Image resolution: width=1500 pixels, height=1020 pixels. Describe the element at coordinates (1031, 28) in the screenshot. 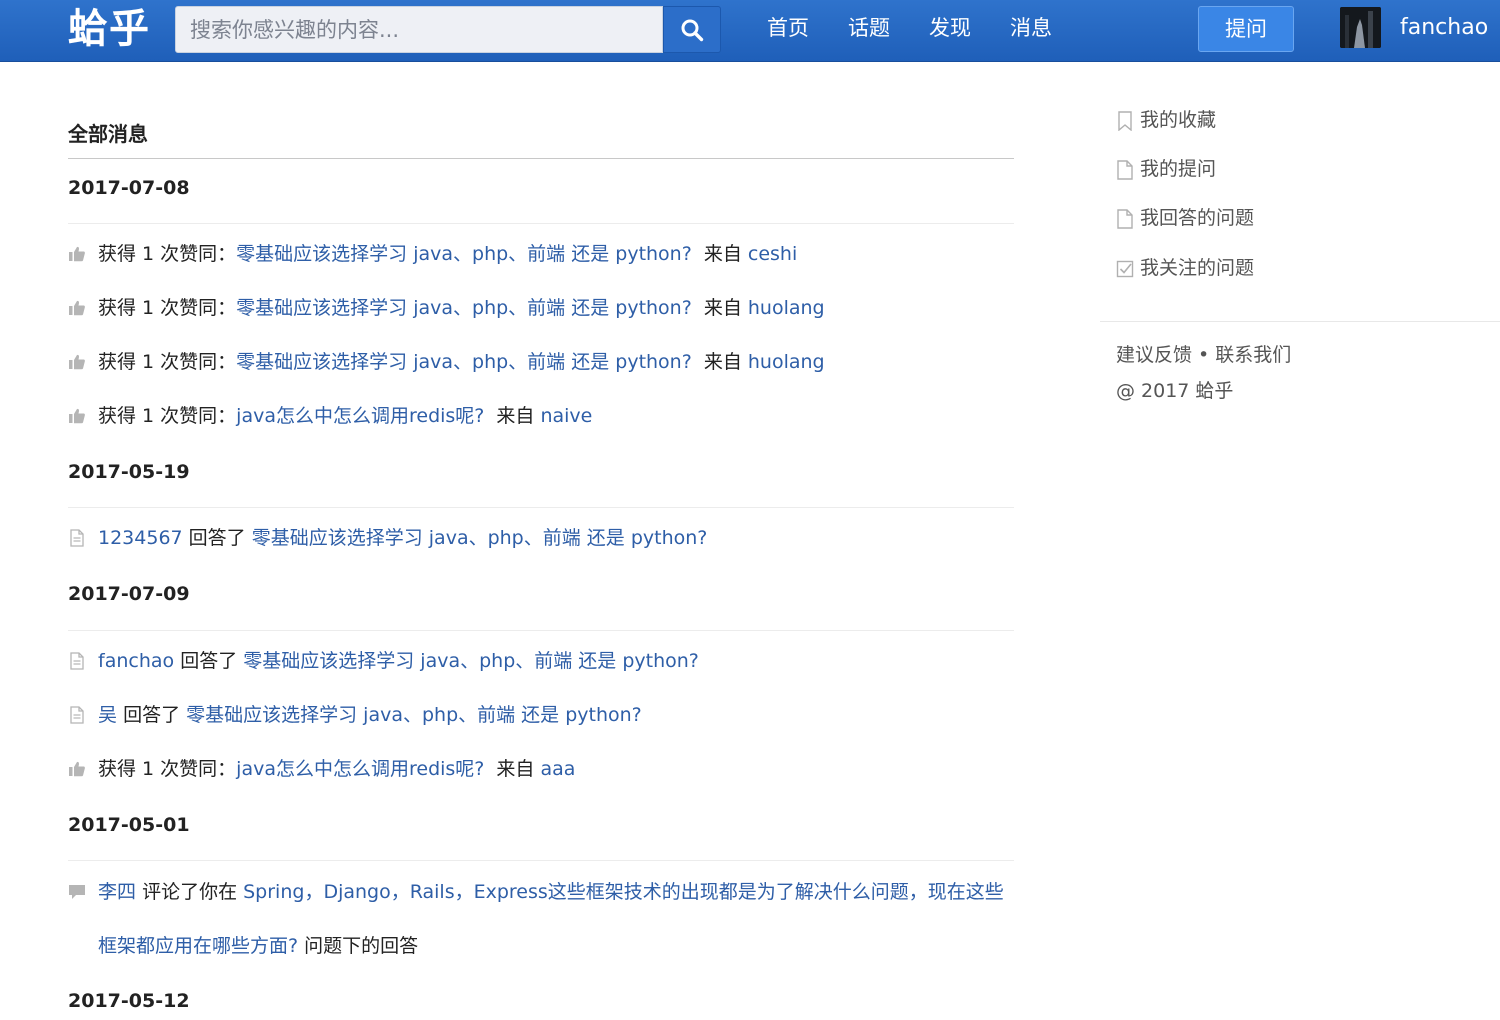

I see `nav-messages: 消息` at that location.